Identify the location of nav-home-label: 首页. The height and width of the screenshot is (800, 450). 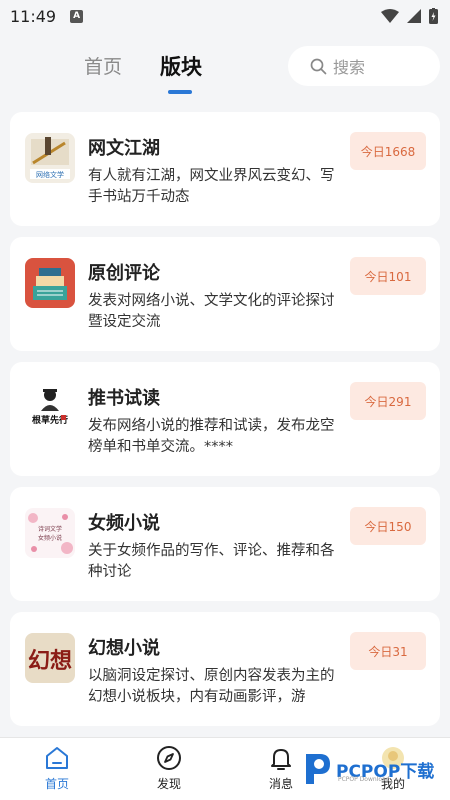
(56, 784).